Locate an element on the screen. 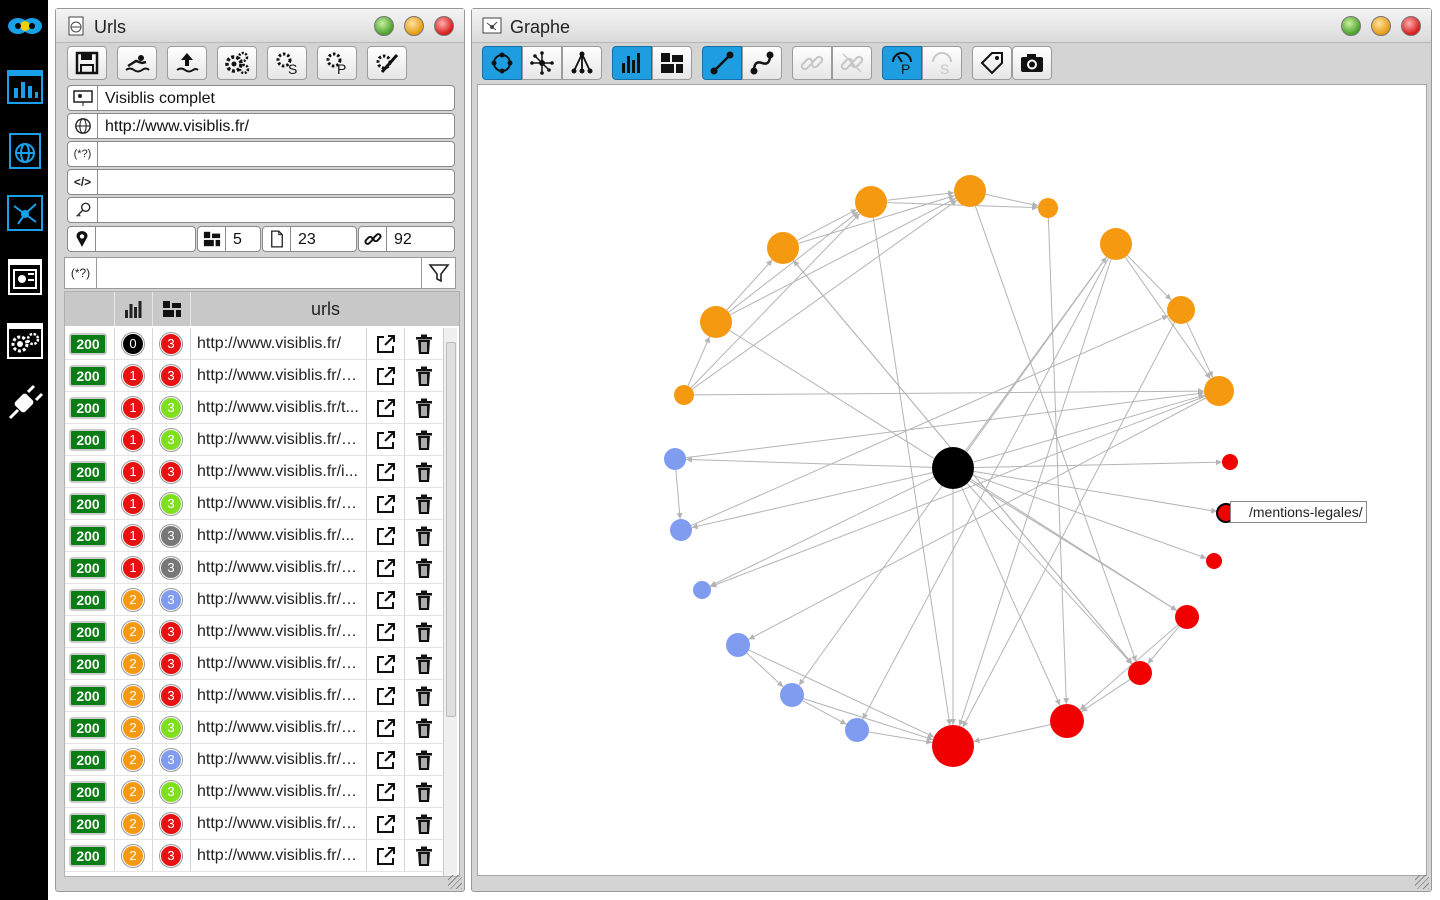  curved-edges-button is located at coordinates (762, 63).